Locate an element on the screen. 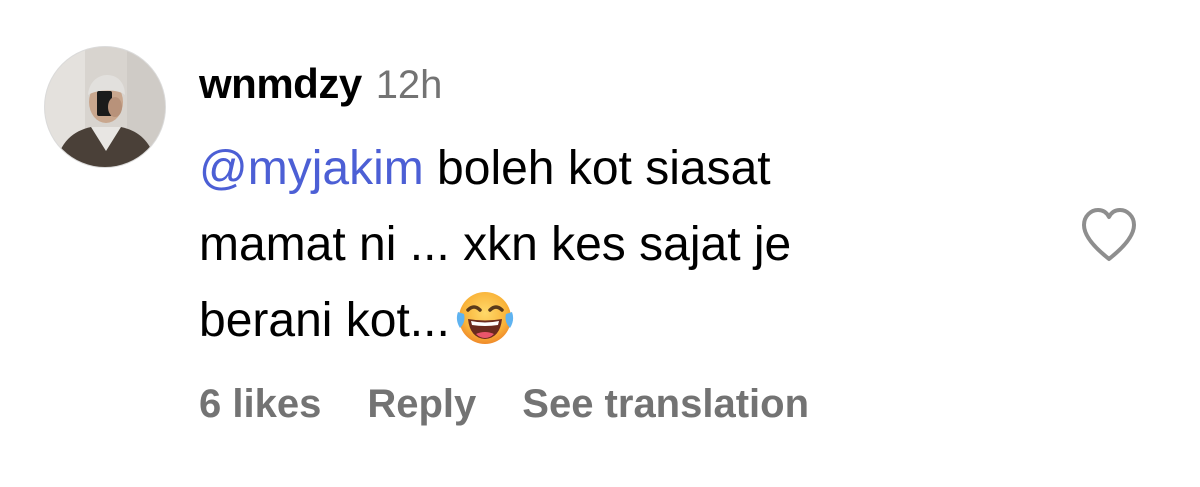 The width and height of the screenshot is (1200, 487). tears-of-joy-emoji-icon is located at coordinates (485, 317).